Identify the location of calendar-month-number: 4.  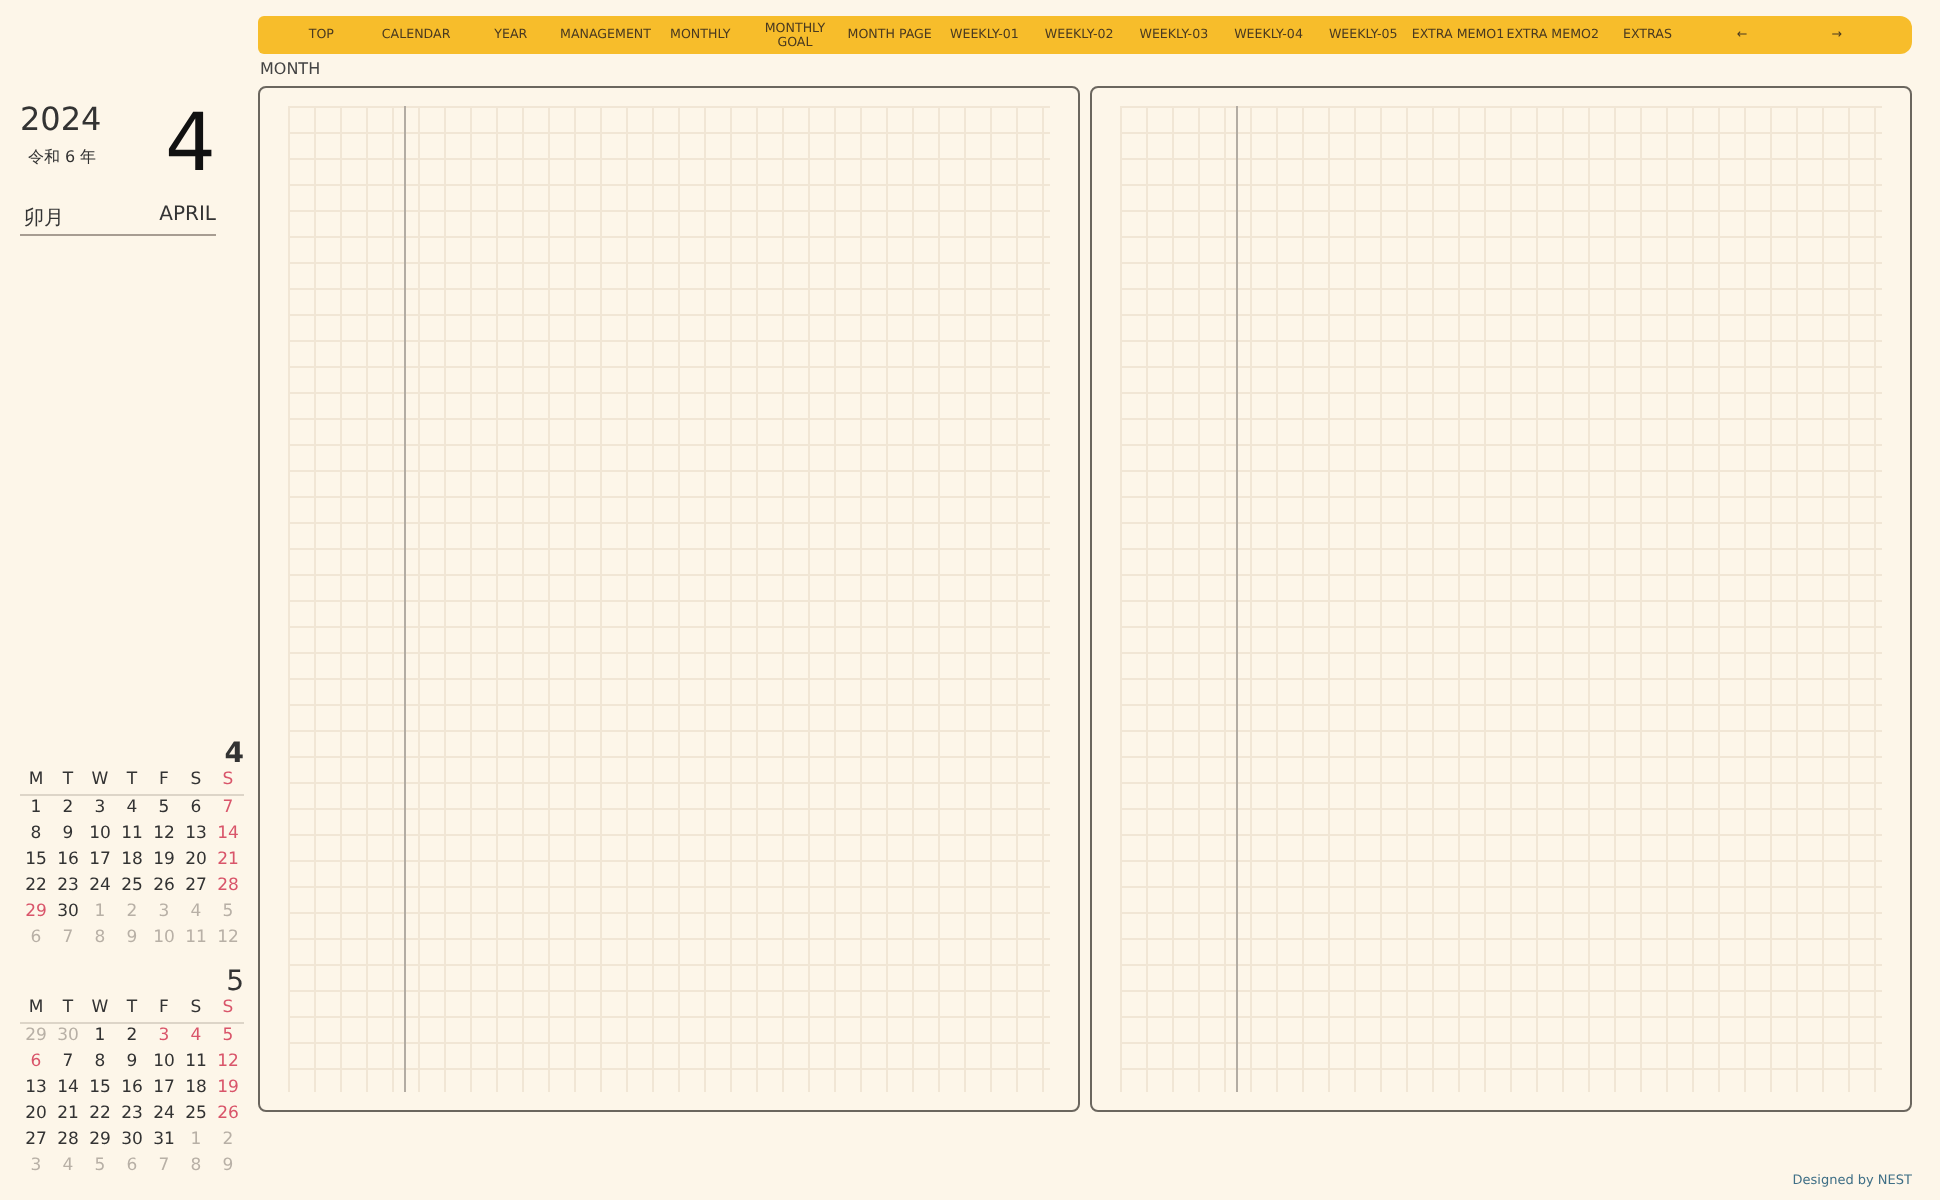
(233, 754).